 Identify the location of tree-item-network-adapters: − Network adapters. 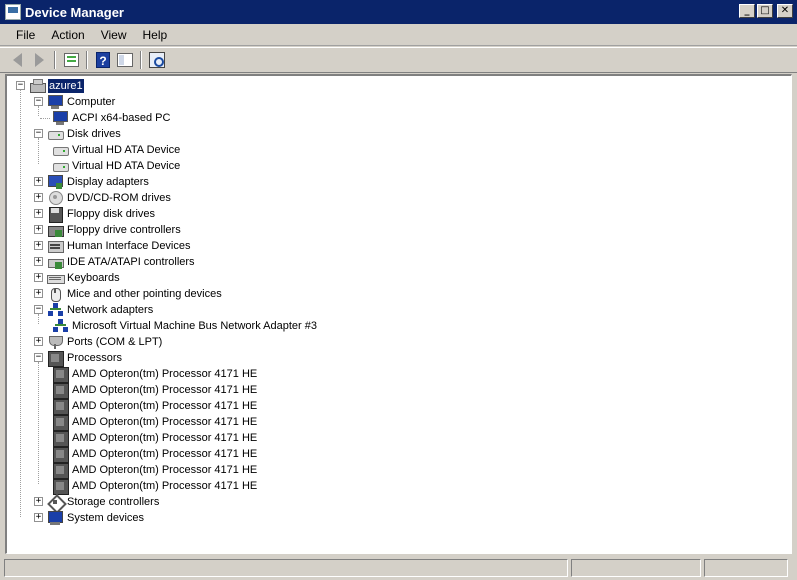
(93, 310).